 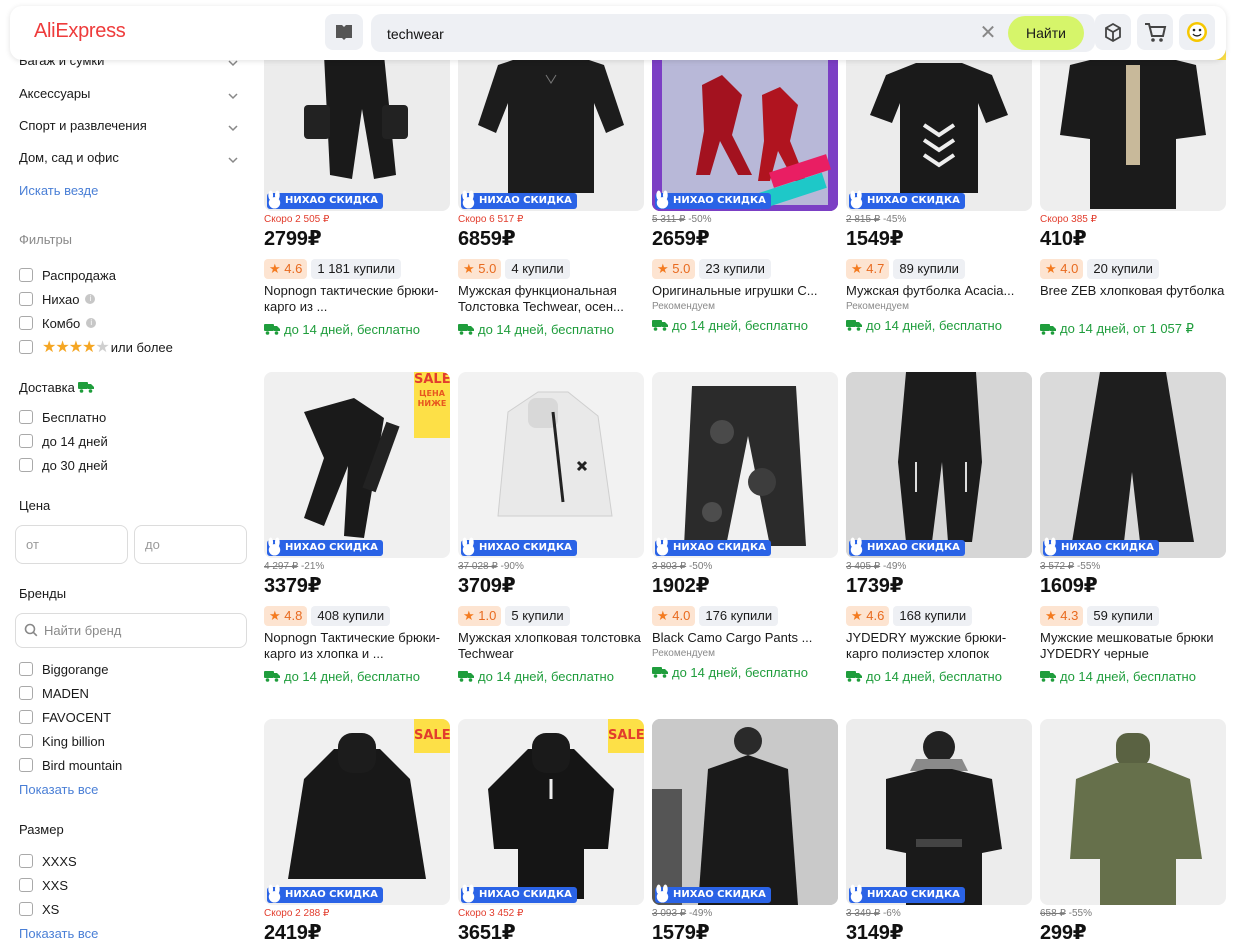 What do you see at coordinates (139, 630) in the screenshot?
I see `brand-search-input` at bounding box center [139, 630].